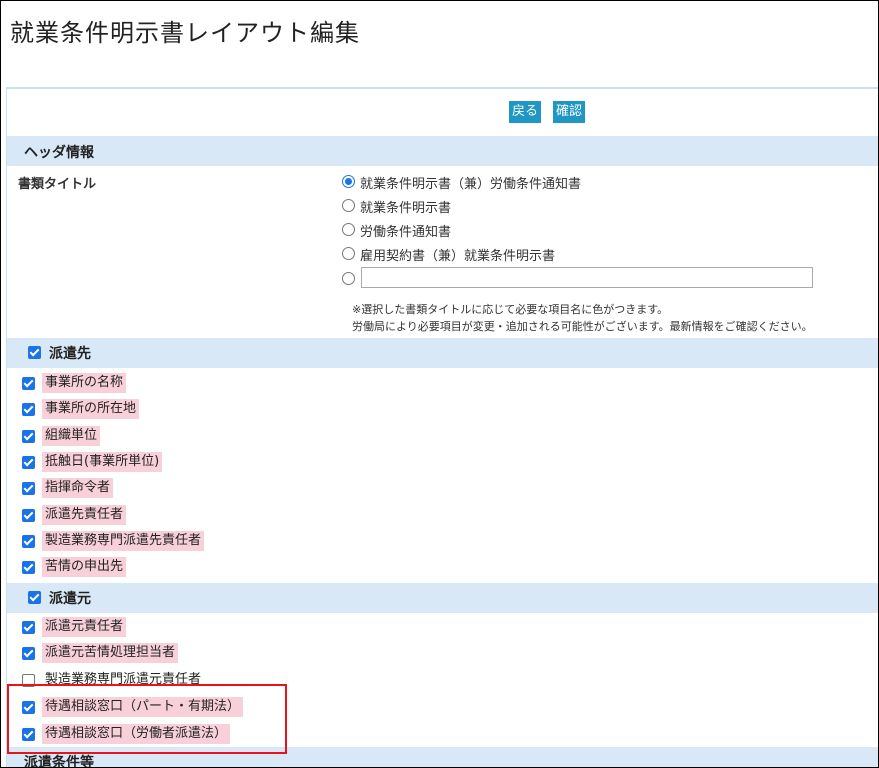 The height and width of the screenshot is (768, 879). I want to click on item-label: 待遇相談窓口（パート・有期法）, so click(143, 707).